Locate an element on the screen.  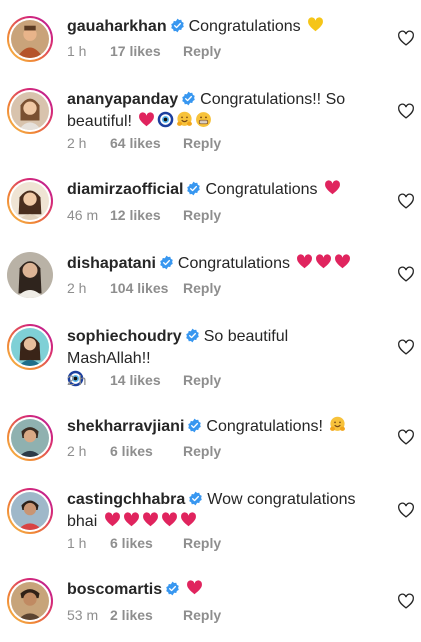
comment-meta: 2 h 6 likes Reply is located at coordinates (144, 451).